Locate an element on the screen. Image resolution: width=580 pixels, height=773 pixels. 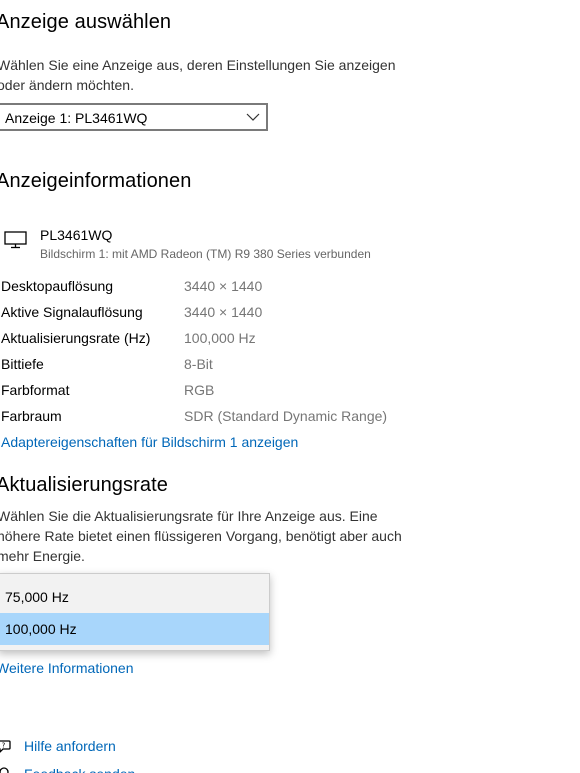
refresh-rate-dropdown-list: 75,000 Hz 100,000 Hz is located at coordinates (135, 612).